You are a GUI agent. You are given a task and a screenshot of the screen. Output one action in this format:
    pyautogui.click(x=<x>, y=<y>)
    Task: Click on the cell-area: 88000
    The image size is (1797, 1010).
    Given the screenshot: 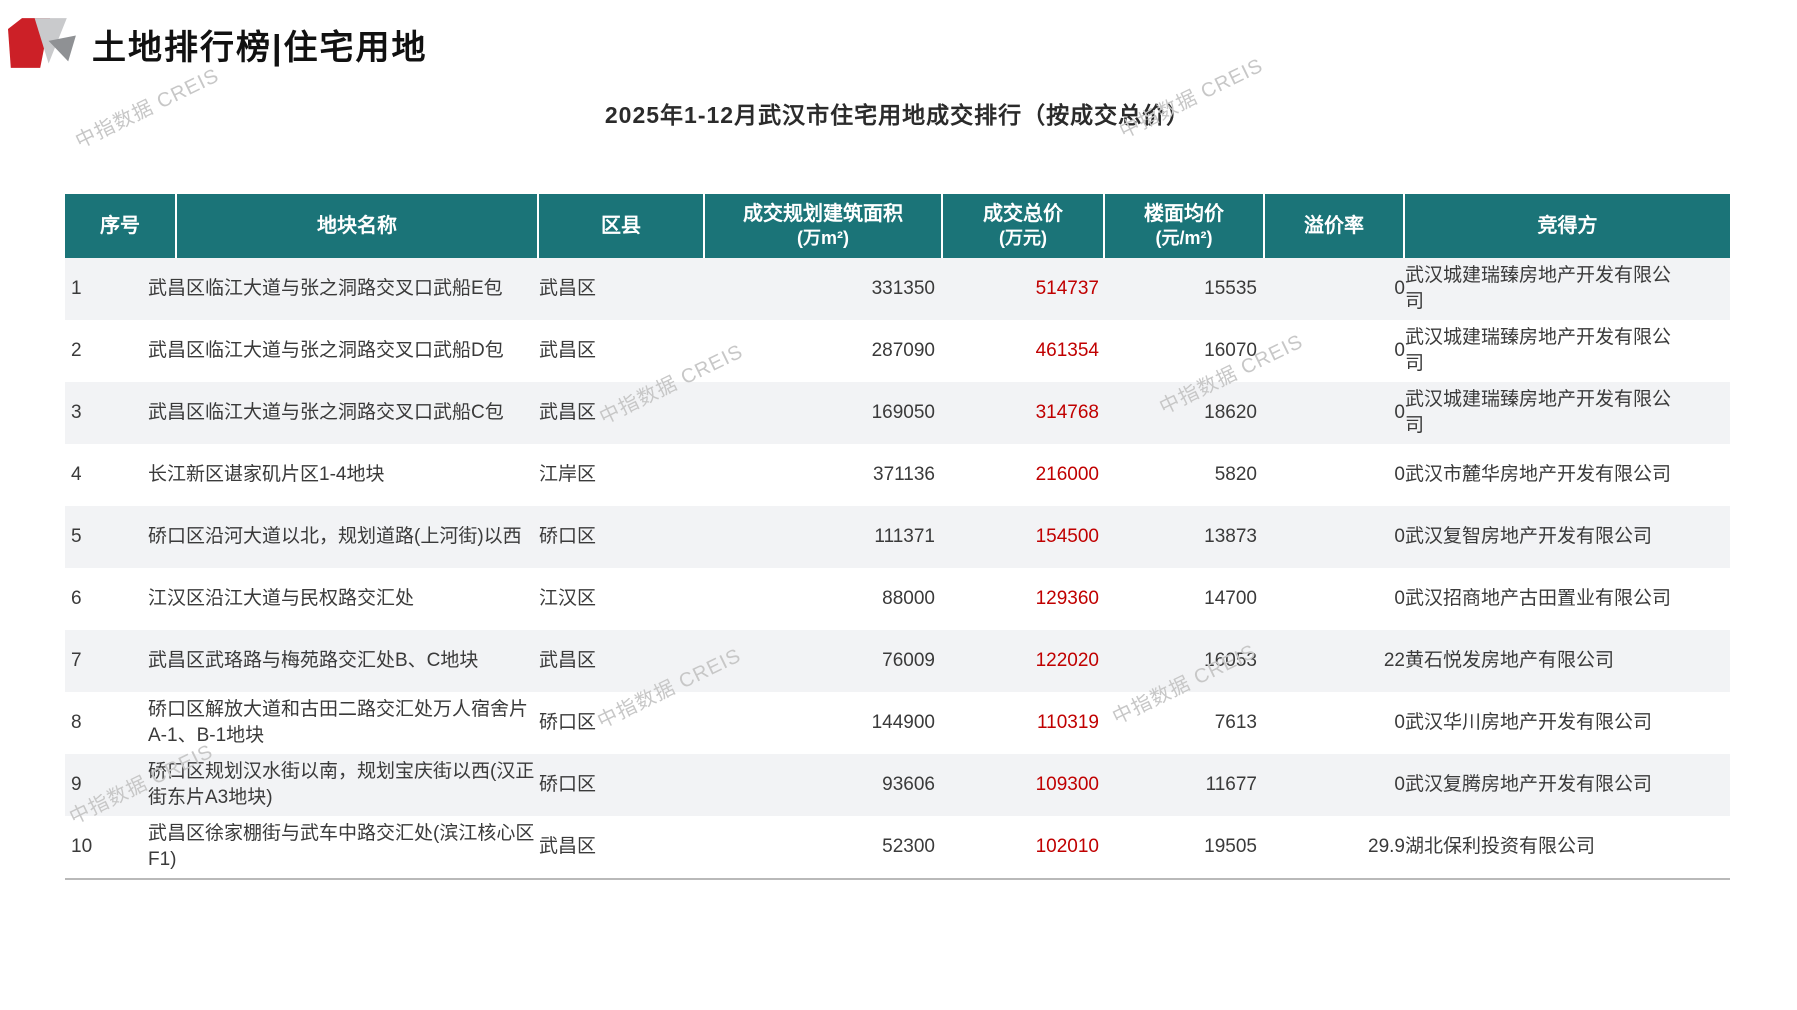 What is the action you would take?
    pyautogui.click(x=908, y=598)
    